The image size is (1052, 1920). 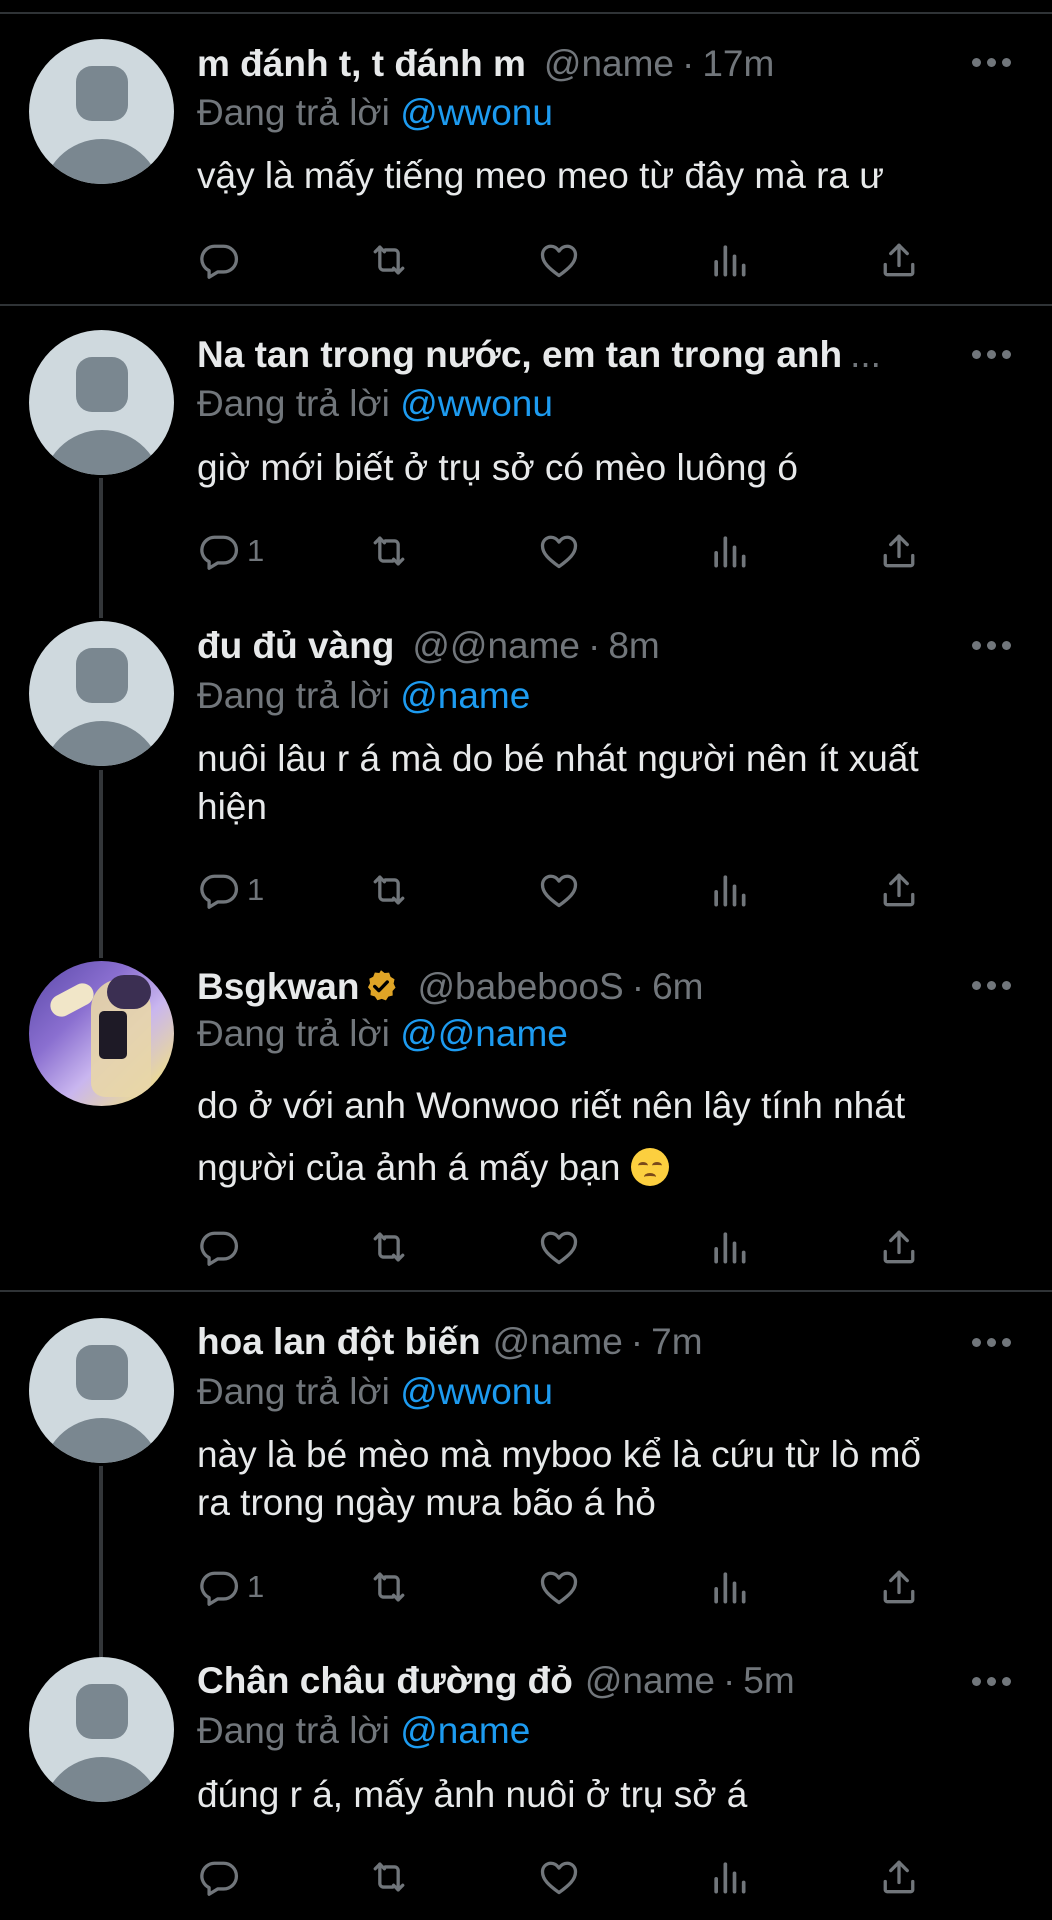 I want to click on verified-badge-icon, so click(x=382, y=985).